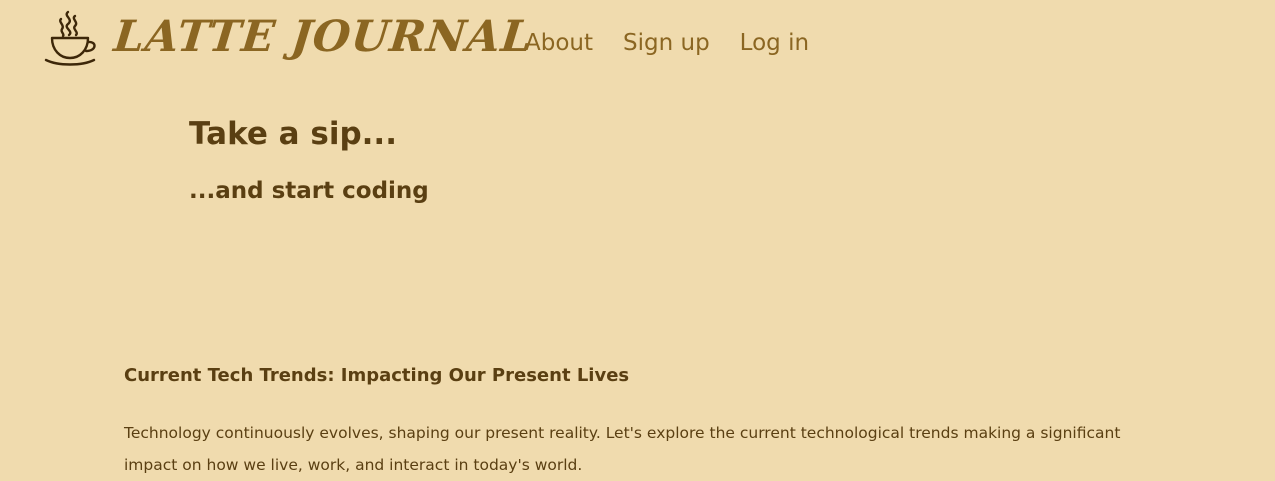  I want to click on nav-about-link: About, so click(559, 43).